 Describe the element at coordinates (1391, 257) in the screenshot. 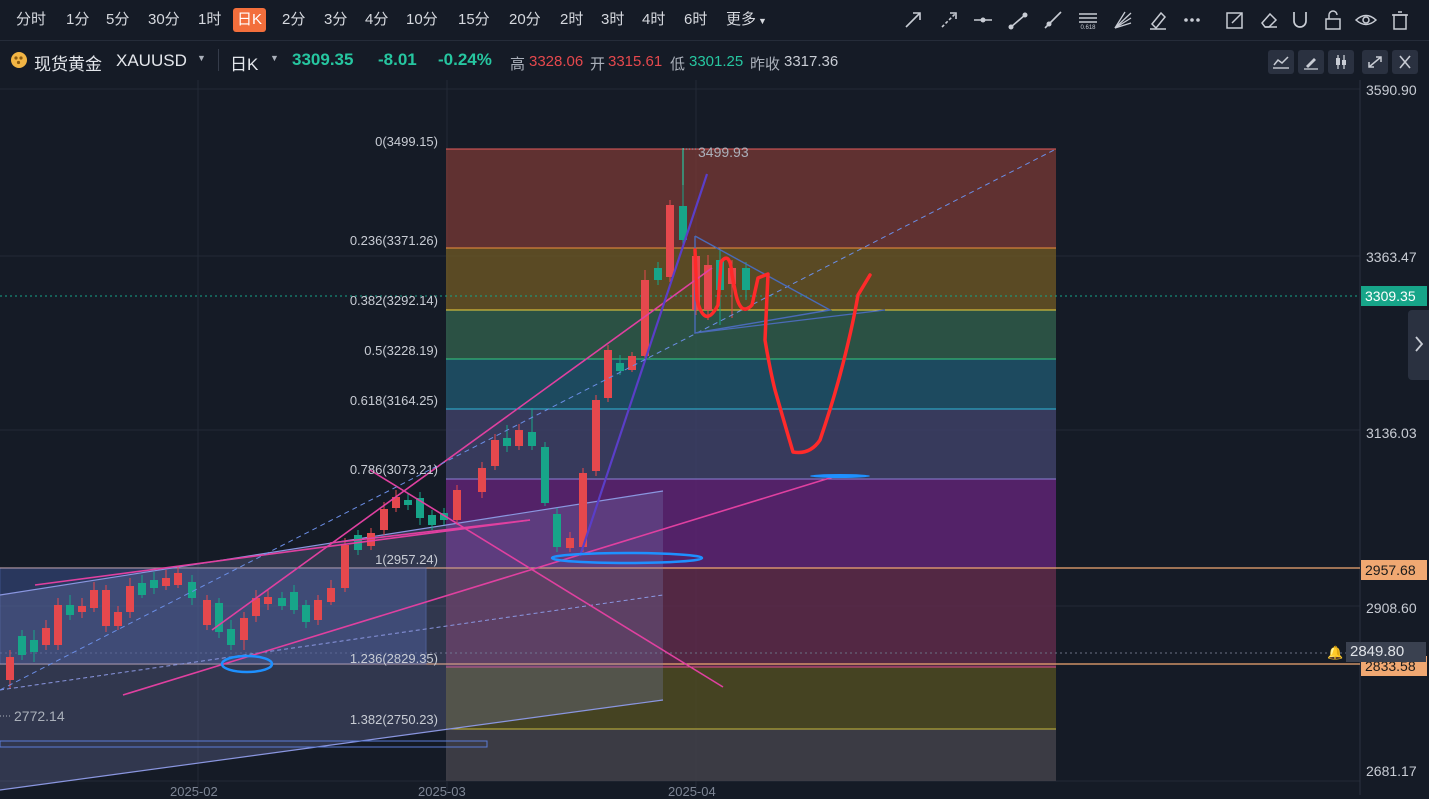

I see `price-axis-label: 3363.47` at that location.